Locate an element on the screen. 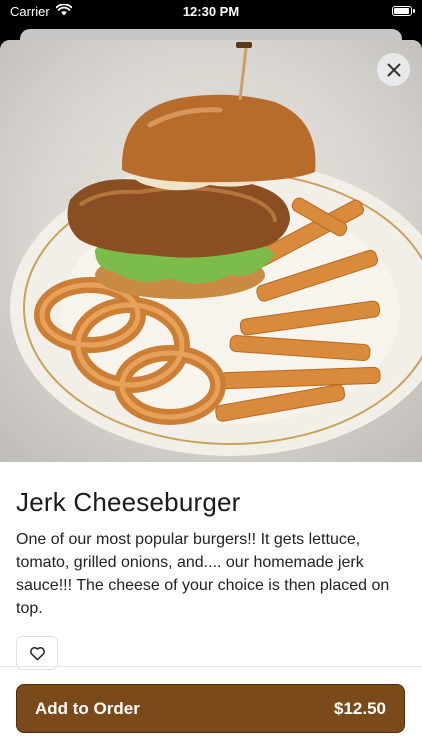 The height and width of the screenshot is (750, 422). add-to-order-button: Add to Order $12.50 is located at coordinates (210, 708).